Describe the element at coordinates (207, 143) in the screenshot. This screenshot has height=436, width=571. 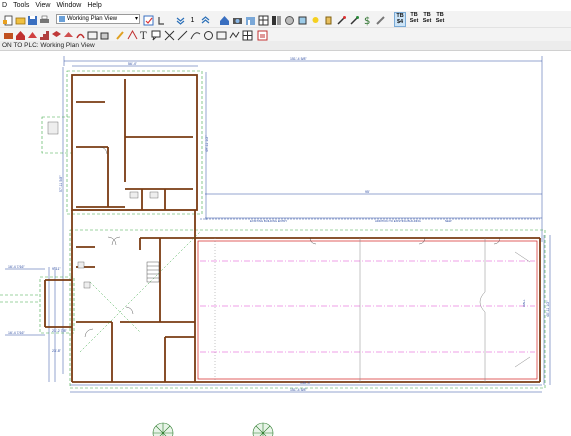
I see `dim-wing-height: 49'-11 1/2"` at that location.